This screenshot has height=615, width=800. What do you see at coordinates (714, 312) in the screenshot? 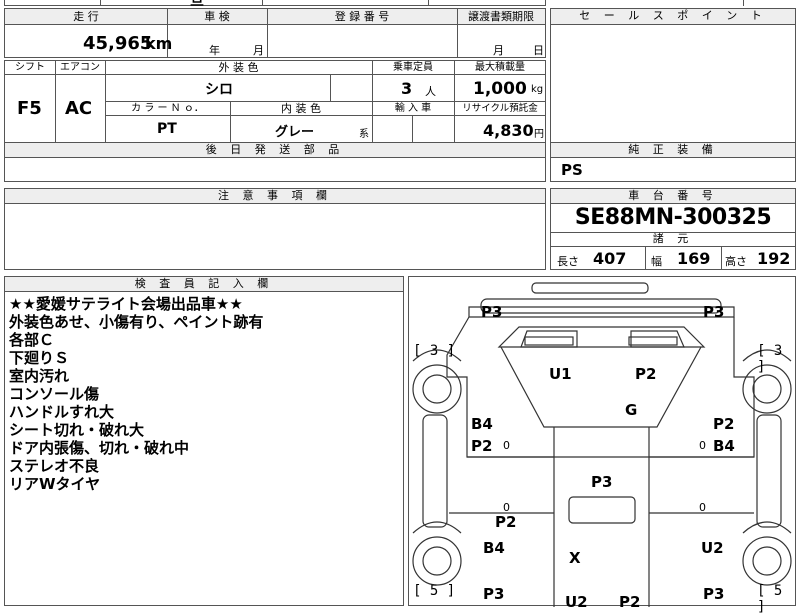
I see `label-p3-top-right: P3` at bounding box center [714, 312].